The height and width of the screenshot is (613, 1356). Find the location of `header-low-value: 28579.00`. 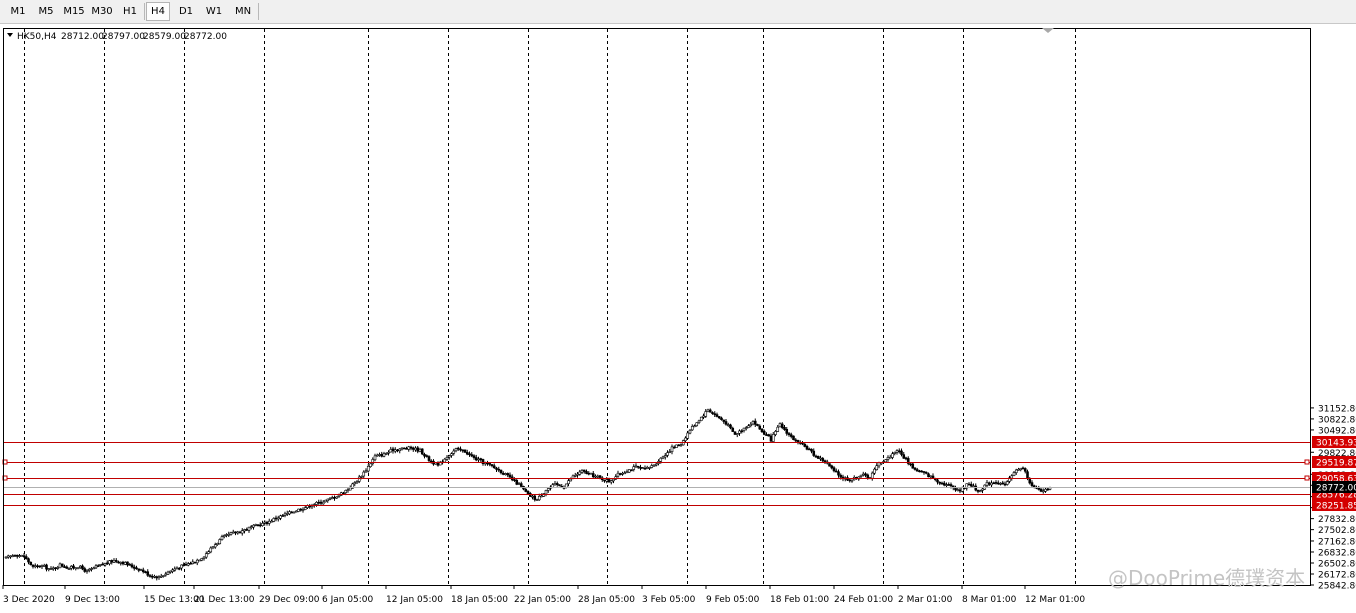

header-low-value: 28579.00 is located at coordinates (164, 37).